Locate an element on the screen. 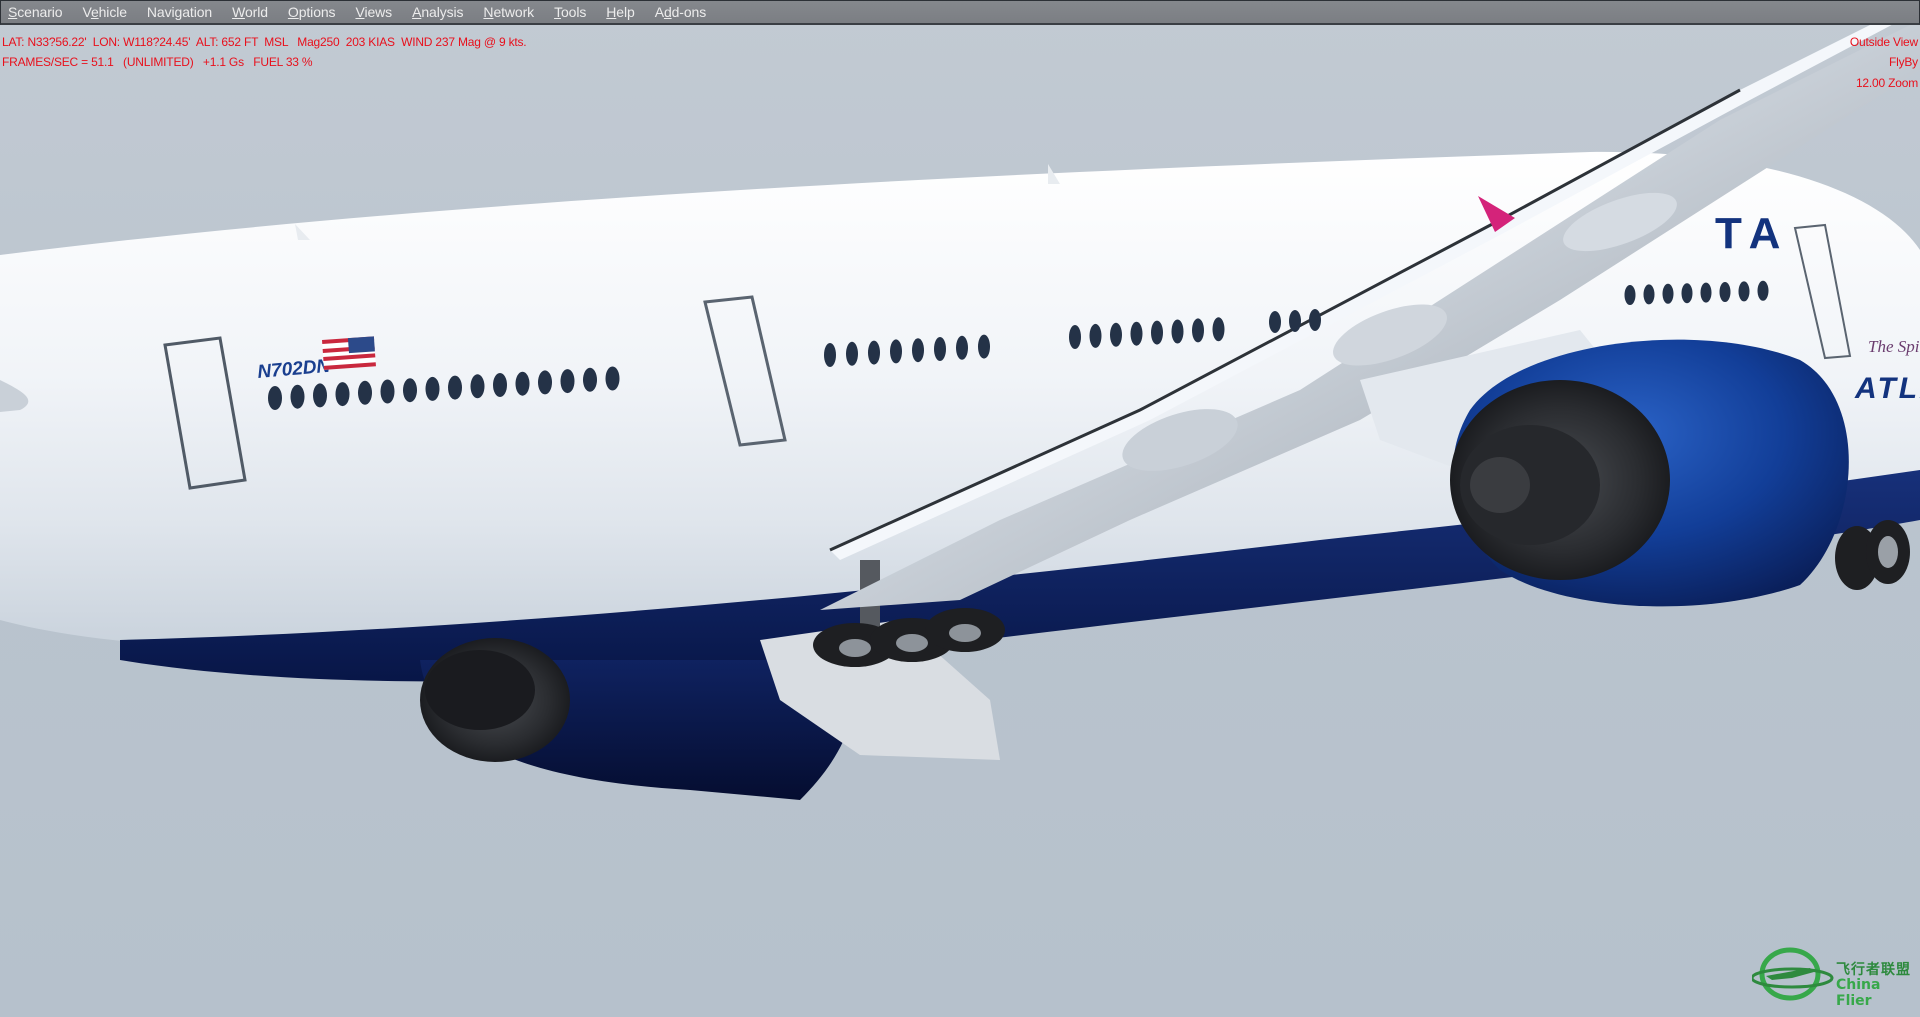  menu-options: Options is located at coordinates (312, 12).